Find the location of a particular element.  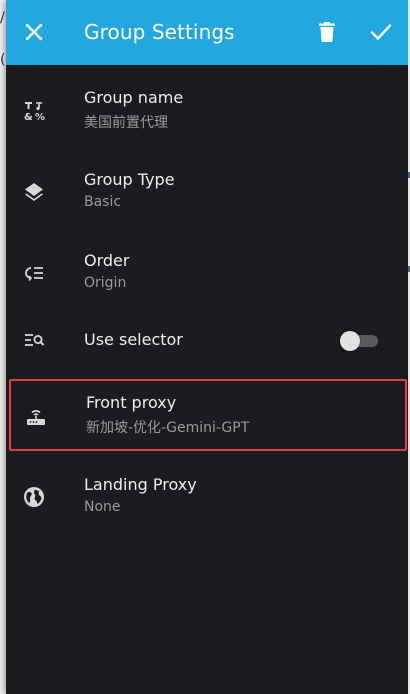

confirm-button is located at coordinates (381, 32).